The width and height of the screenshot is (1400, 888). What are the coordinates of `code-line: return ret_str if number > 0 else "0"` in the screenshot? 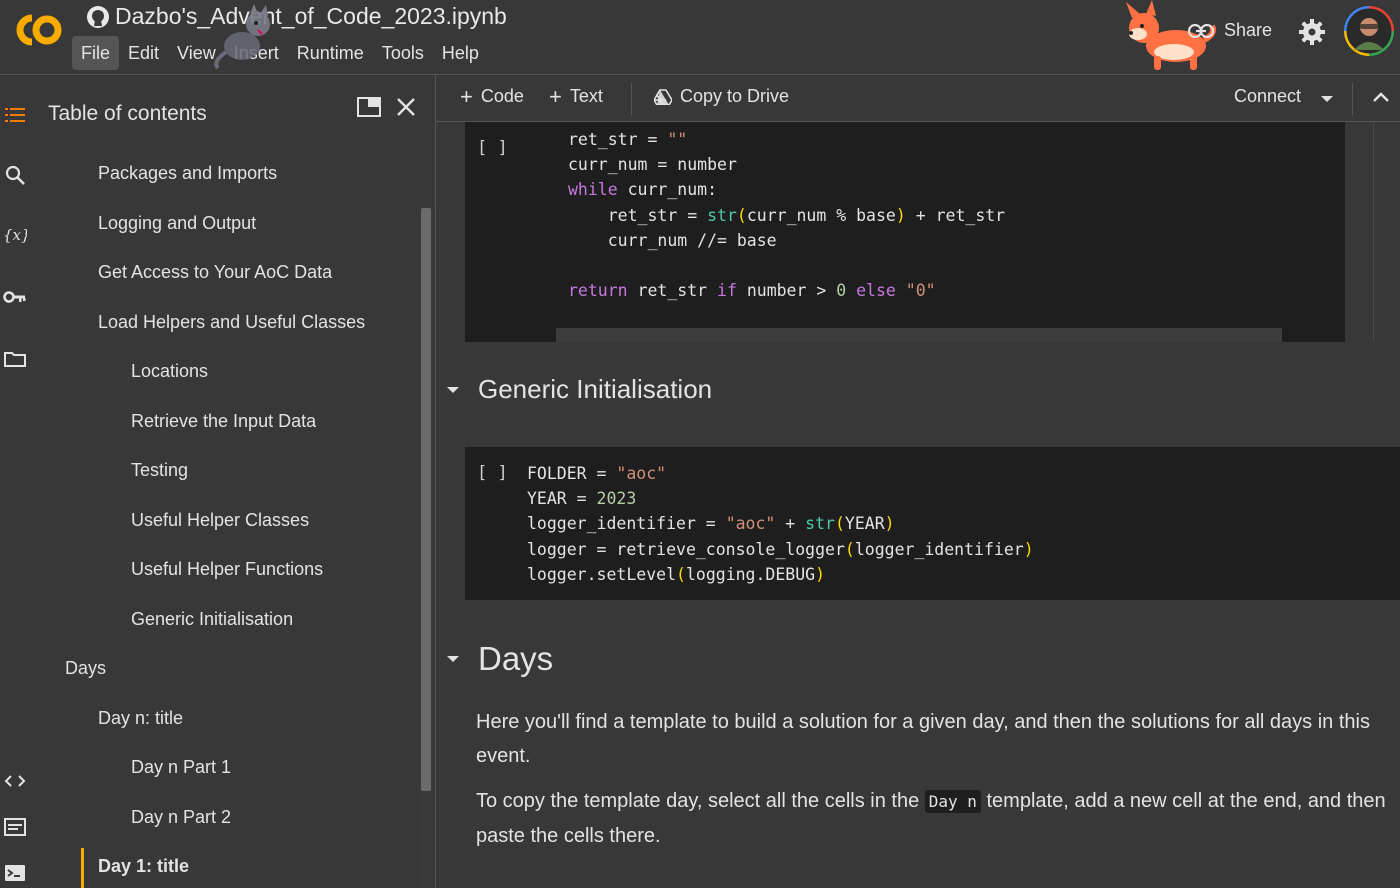 It's located at (752, 291).